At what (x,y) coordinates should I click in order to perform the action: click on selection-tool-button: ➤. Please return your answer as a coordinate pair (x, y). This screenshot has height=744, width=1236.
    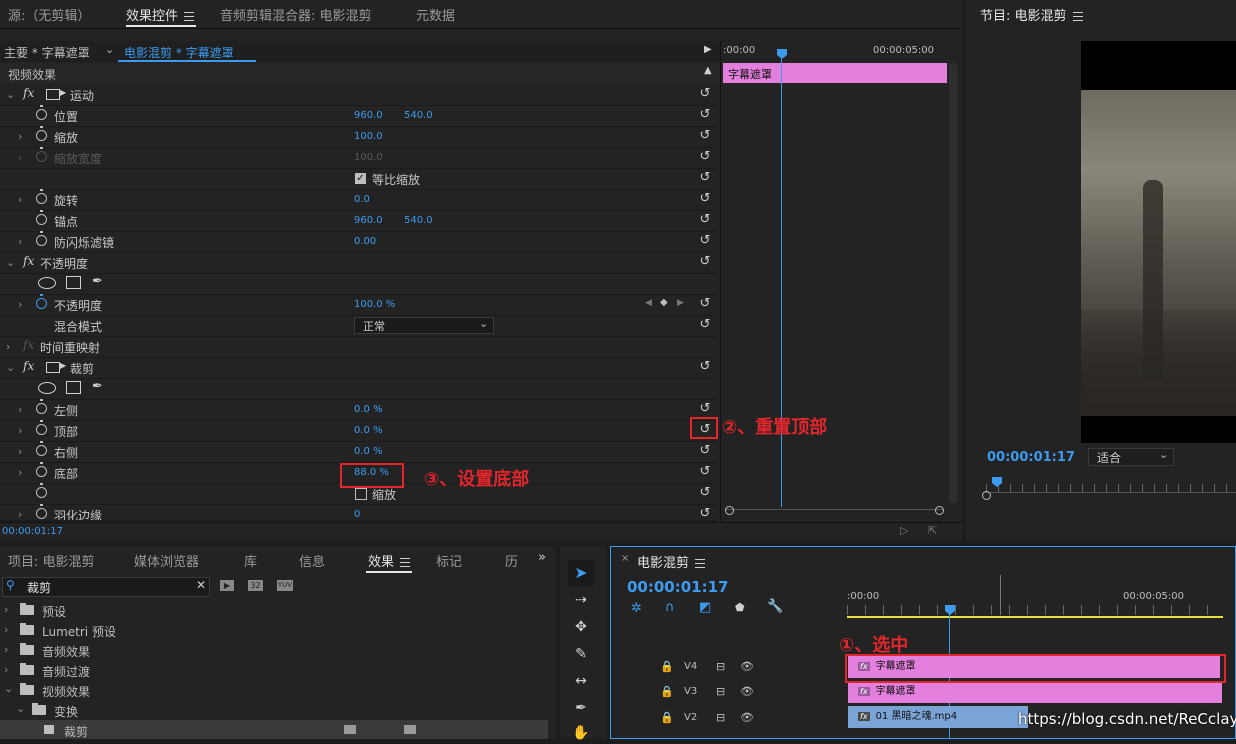
    Looking at the image, I should click on (581, 573).